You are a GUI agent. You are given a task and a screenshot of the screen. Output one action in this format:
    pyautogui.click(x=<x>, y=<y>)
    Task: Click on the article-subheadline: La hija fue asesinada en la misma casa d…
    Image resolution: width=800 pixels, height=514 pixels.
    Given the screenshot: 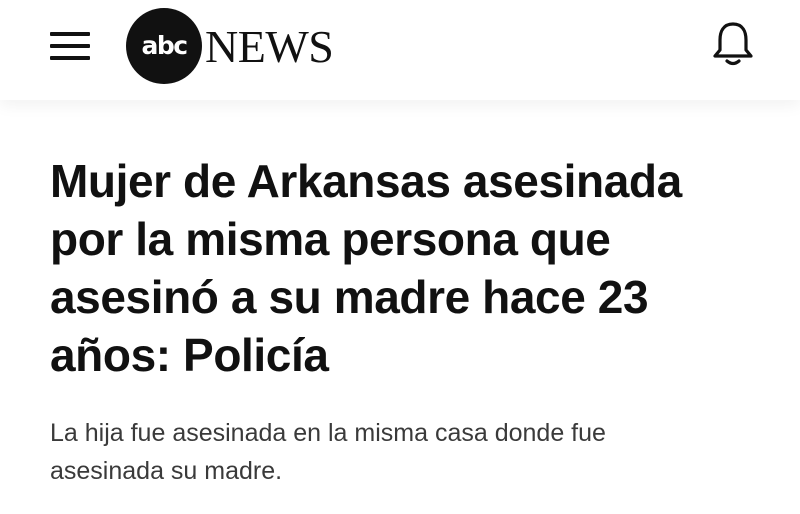 What is the action you would take?
    pyautogui.click(x=328, y=452)
    